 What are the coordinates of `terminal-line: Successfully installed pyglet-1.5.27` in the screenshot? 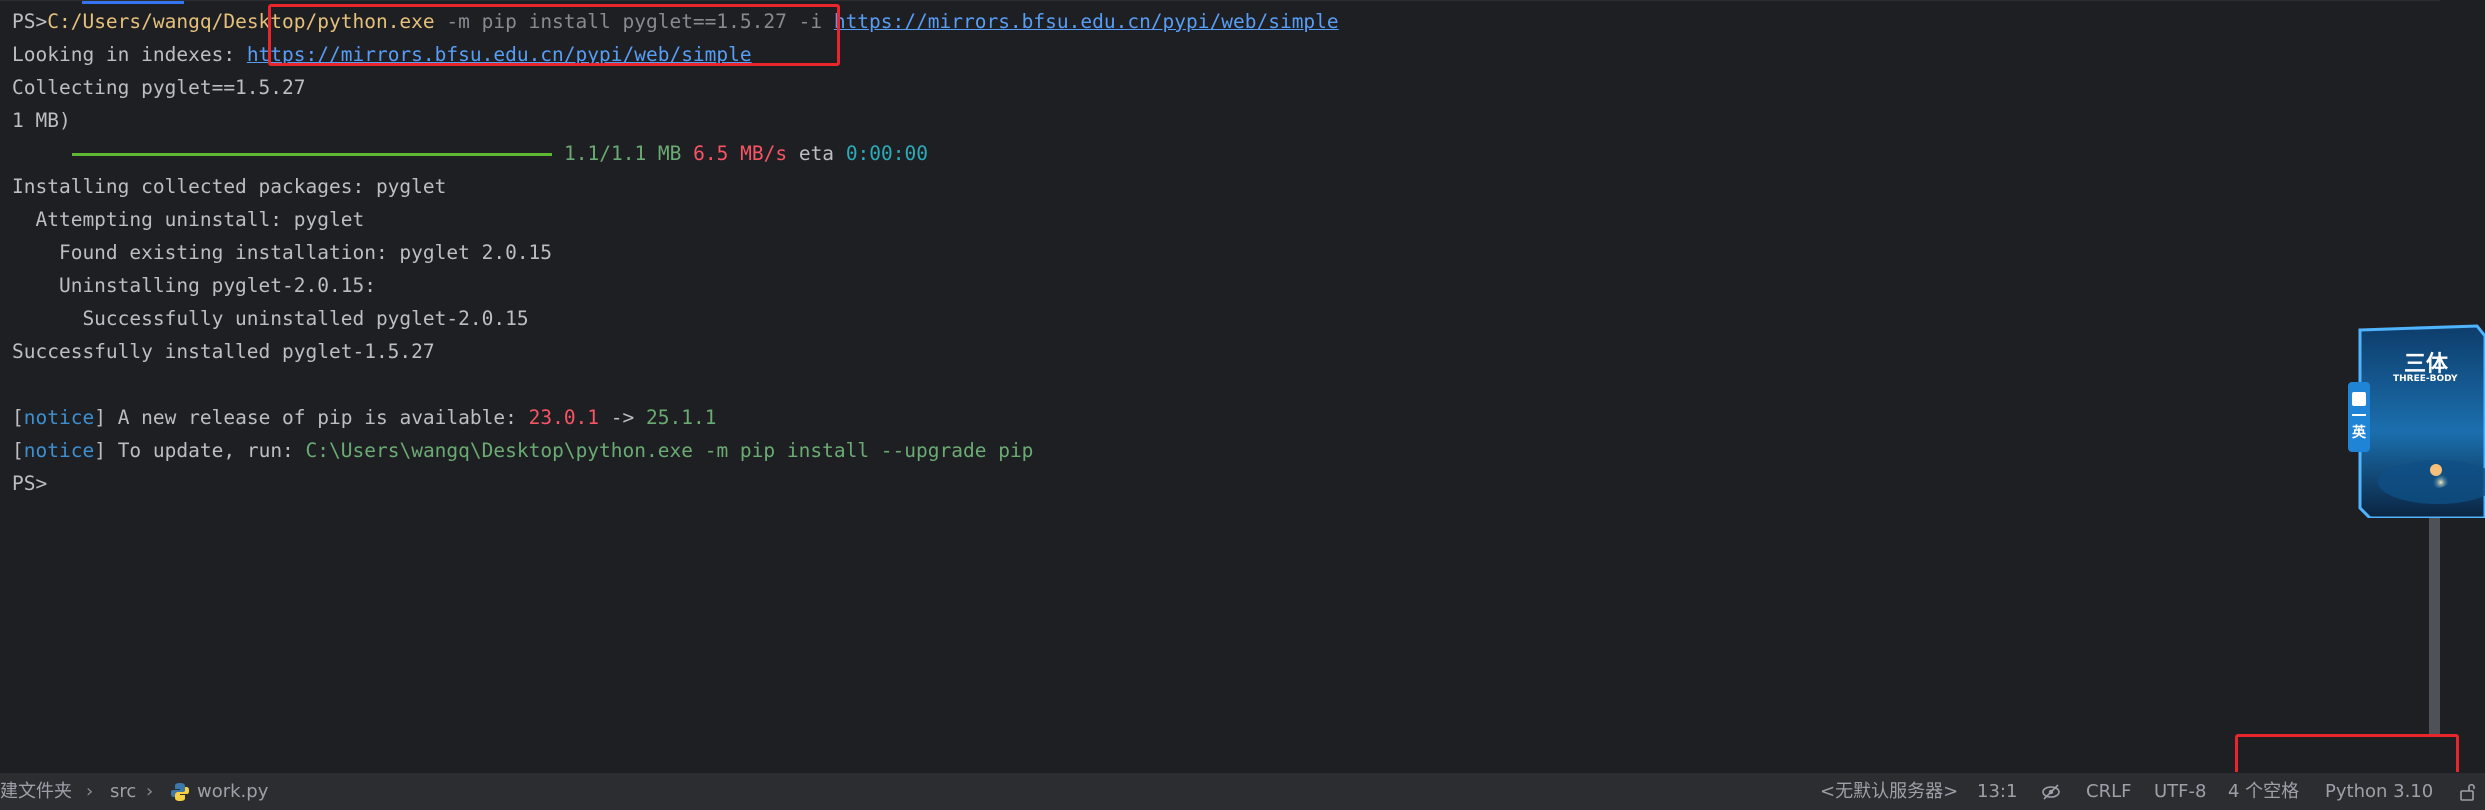 It's located at (223, 351).